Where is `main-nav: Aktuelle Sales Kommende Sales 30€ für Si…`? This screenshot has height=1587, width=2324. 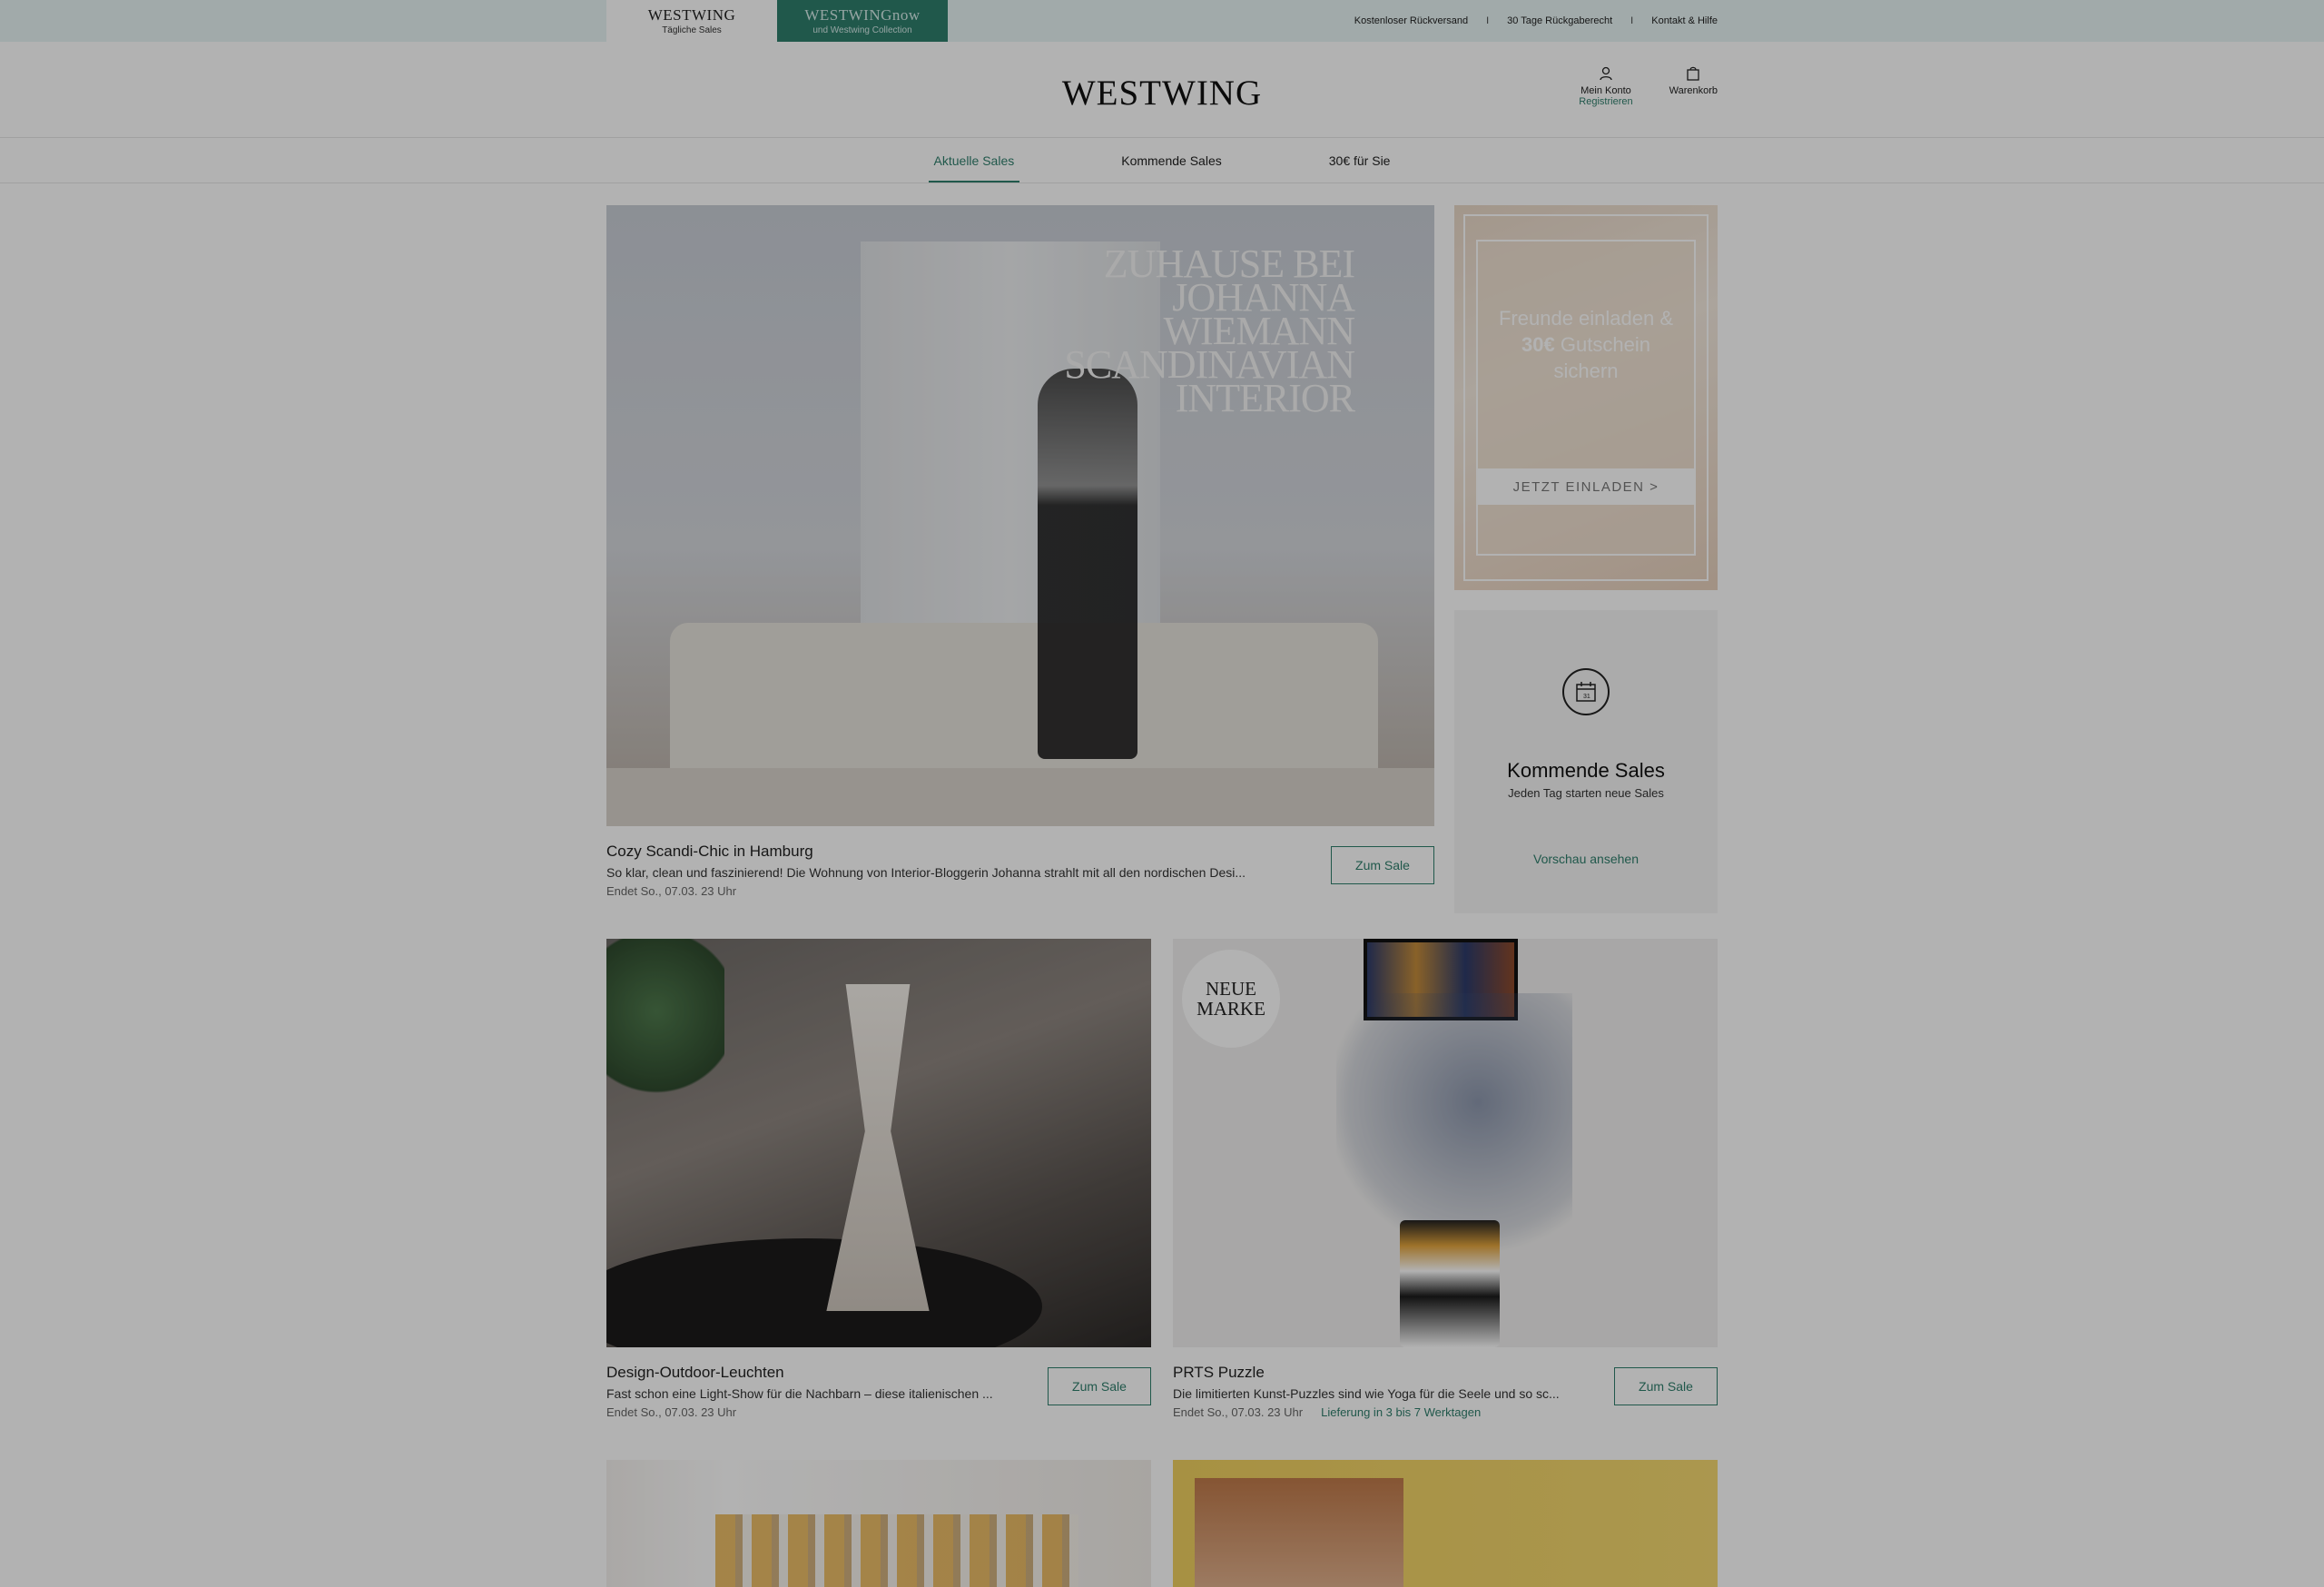
main-nav: Aktuelle Sales Kommende Sales 30€ für Si… is located at coordinates (1162, 161).